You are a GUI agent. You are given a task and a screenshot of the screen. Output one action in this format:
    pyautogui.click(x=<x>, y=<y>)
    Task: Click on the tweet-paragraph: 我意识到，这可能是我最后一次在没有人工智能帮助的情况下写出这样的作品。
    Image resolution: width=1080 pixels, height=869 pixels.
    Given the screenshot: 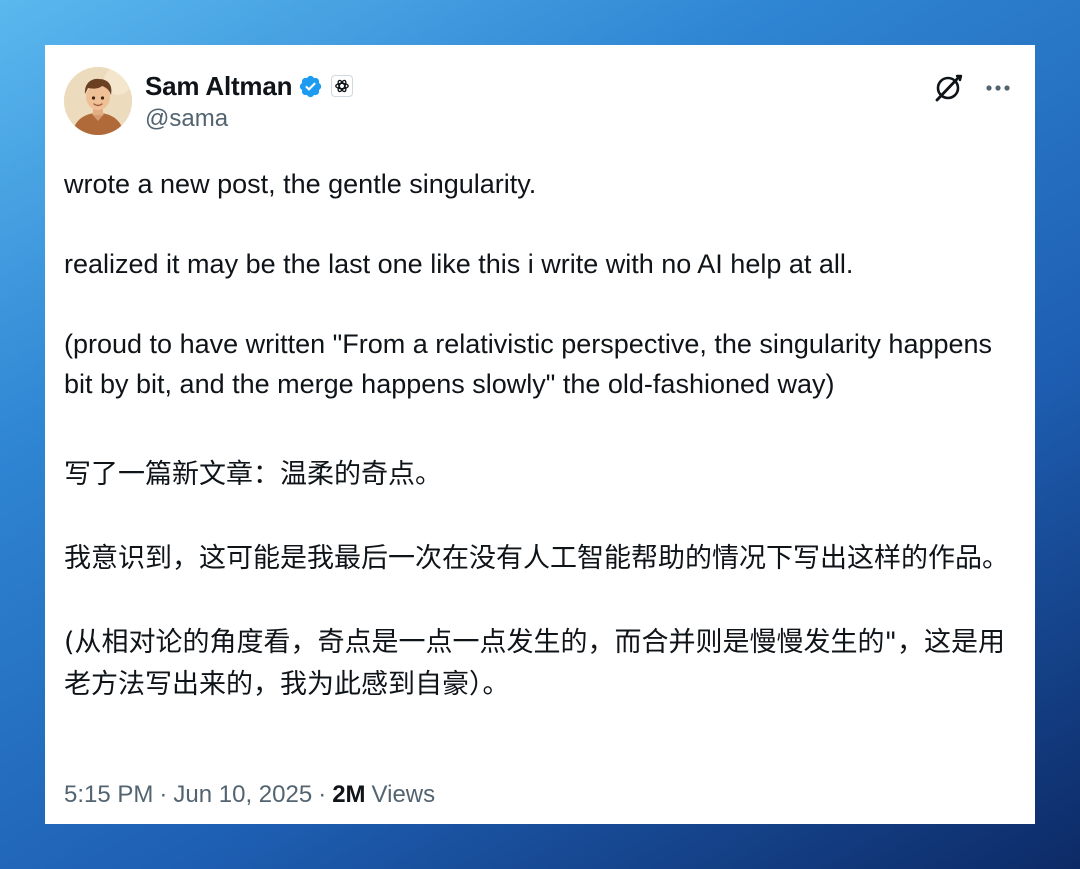 What is the action you would take?
    pyautogui.click(x=536, y=558)
    